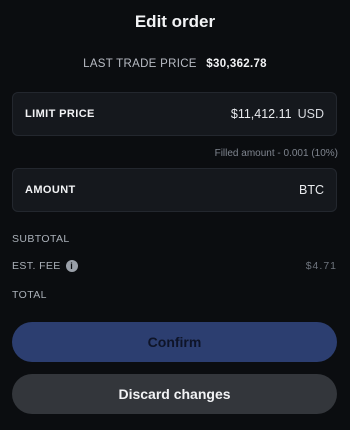 This screenshot has width=350, height=430. I want to click on amount-unit: BTC, so click(311, 190).